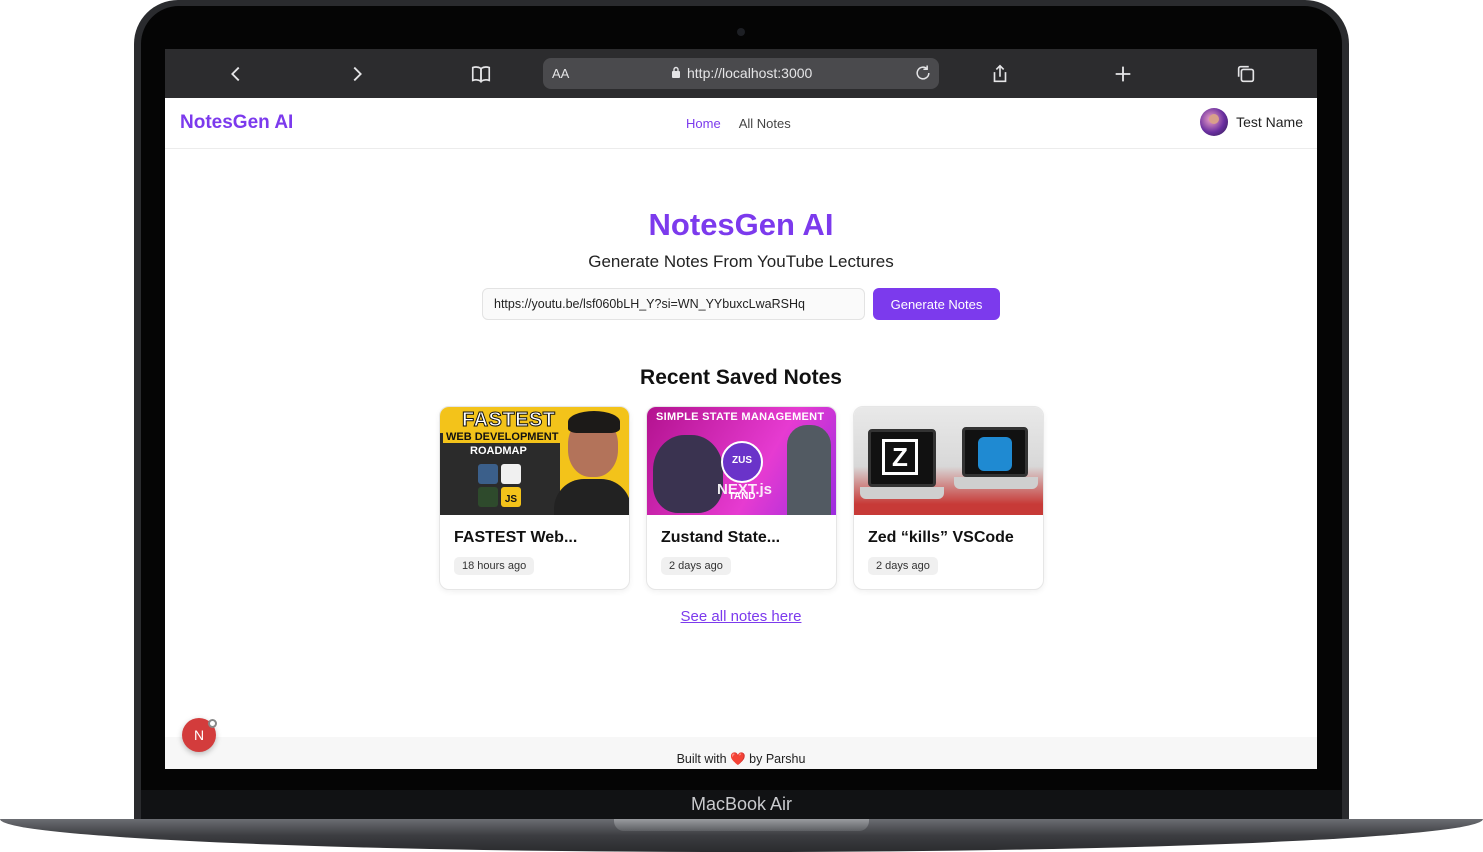 The width and height of the screenshot is (1483, 852). I want to click on new-tab-icon, so click(1123, 74).